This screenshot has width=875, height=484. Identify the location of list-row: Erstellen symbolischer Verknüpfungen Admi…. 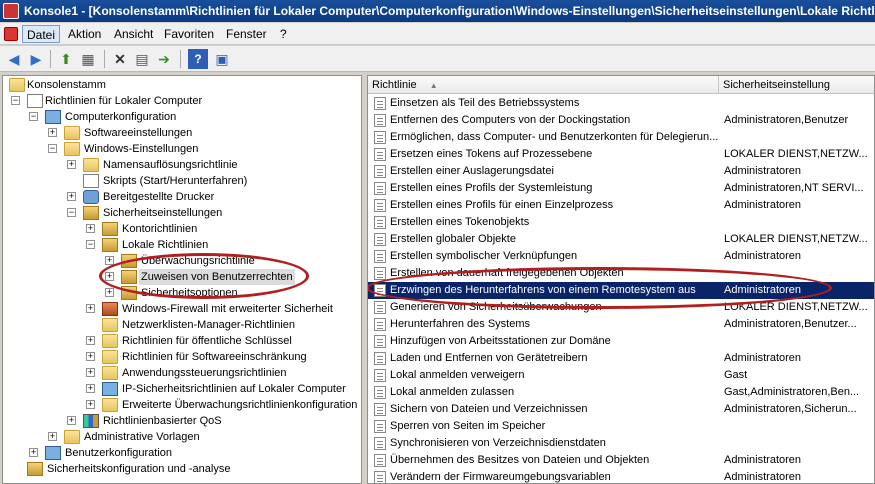
(621, 256).